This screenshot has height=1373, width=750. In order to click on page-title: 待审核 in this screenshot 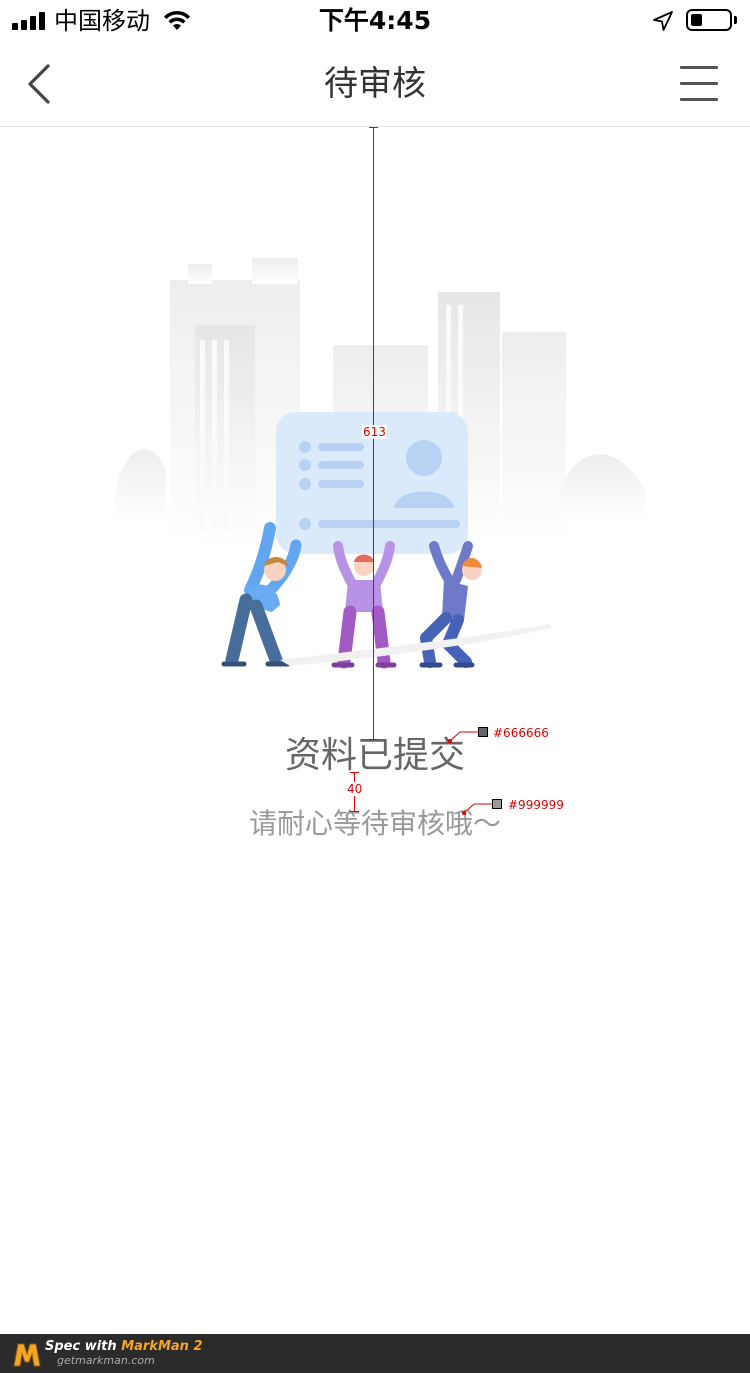, I will do `click(375, 84)`.